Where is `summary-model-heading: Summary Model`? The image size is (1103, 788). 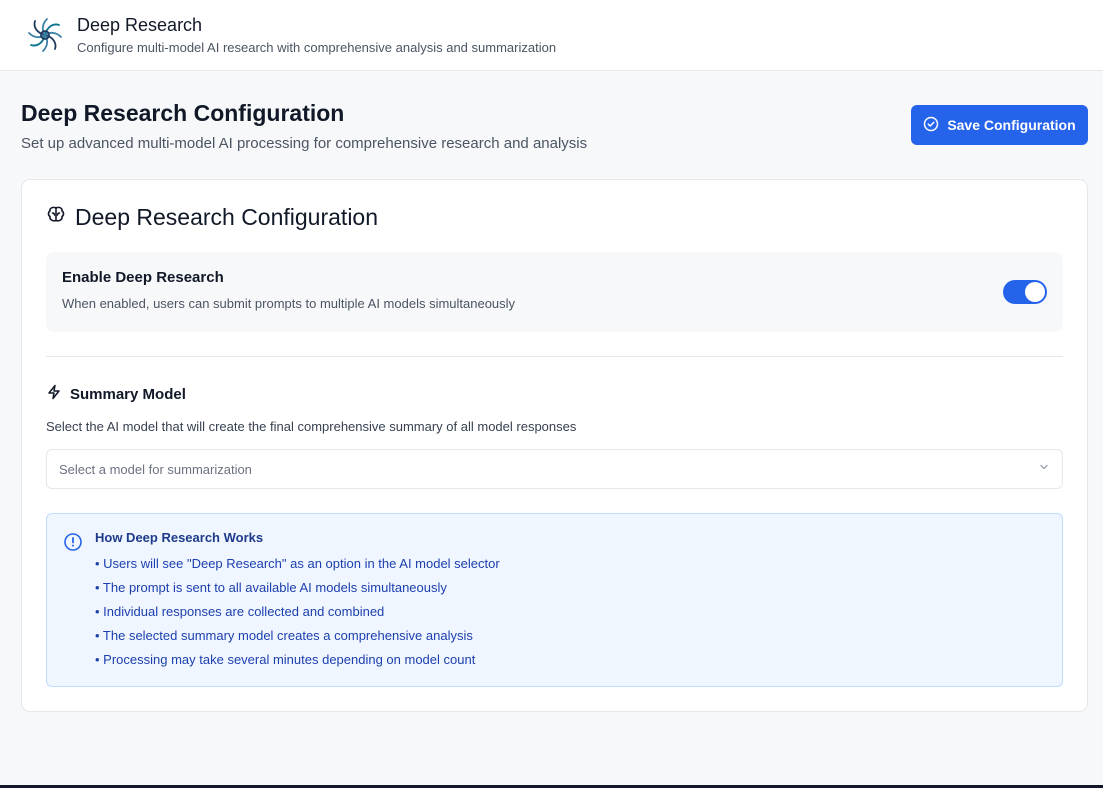 summary-model-heading: Summary Model is located at coordinates (116, 394).